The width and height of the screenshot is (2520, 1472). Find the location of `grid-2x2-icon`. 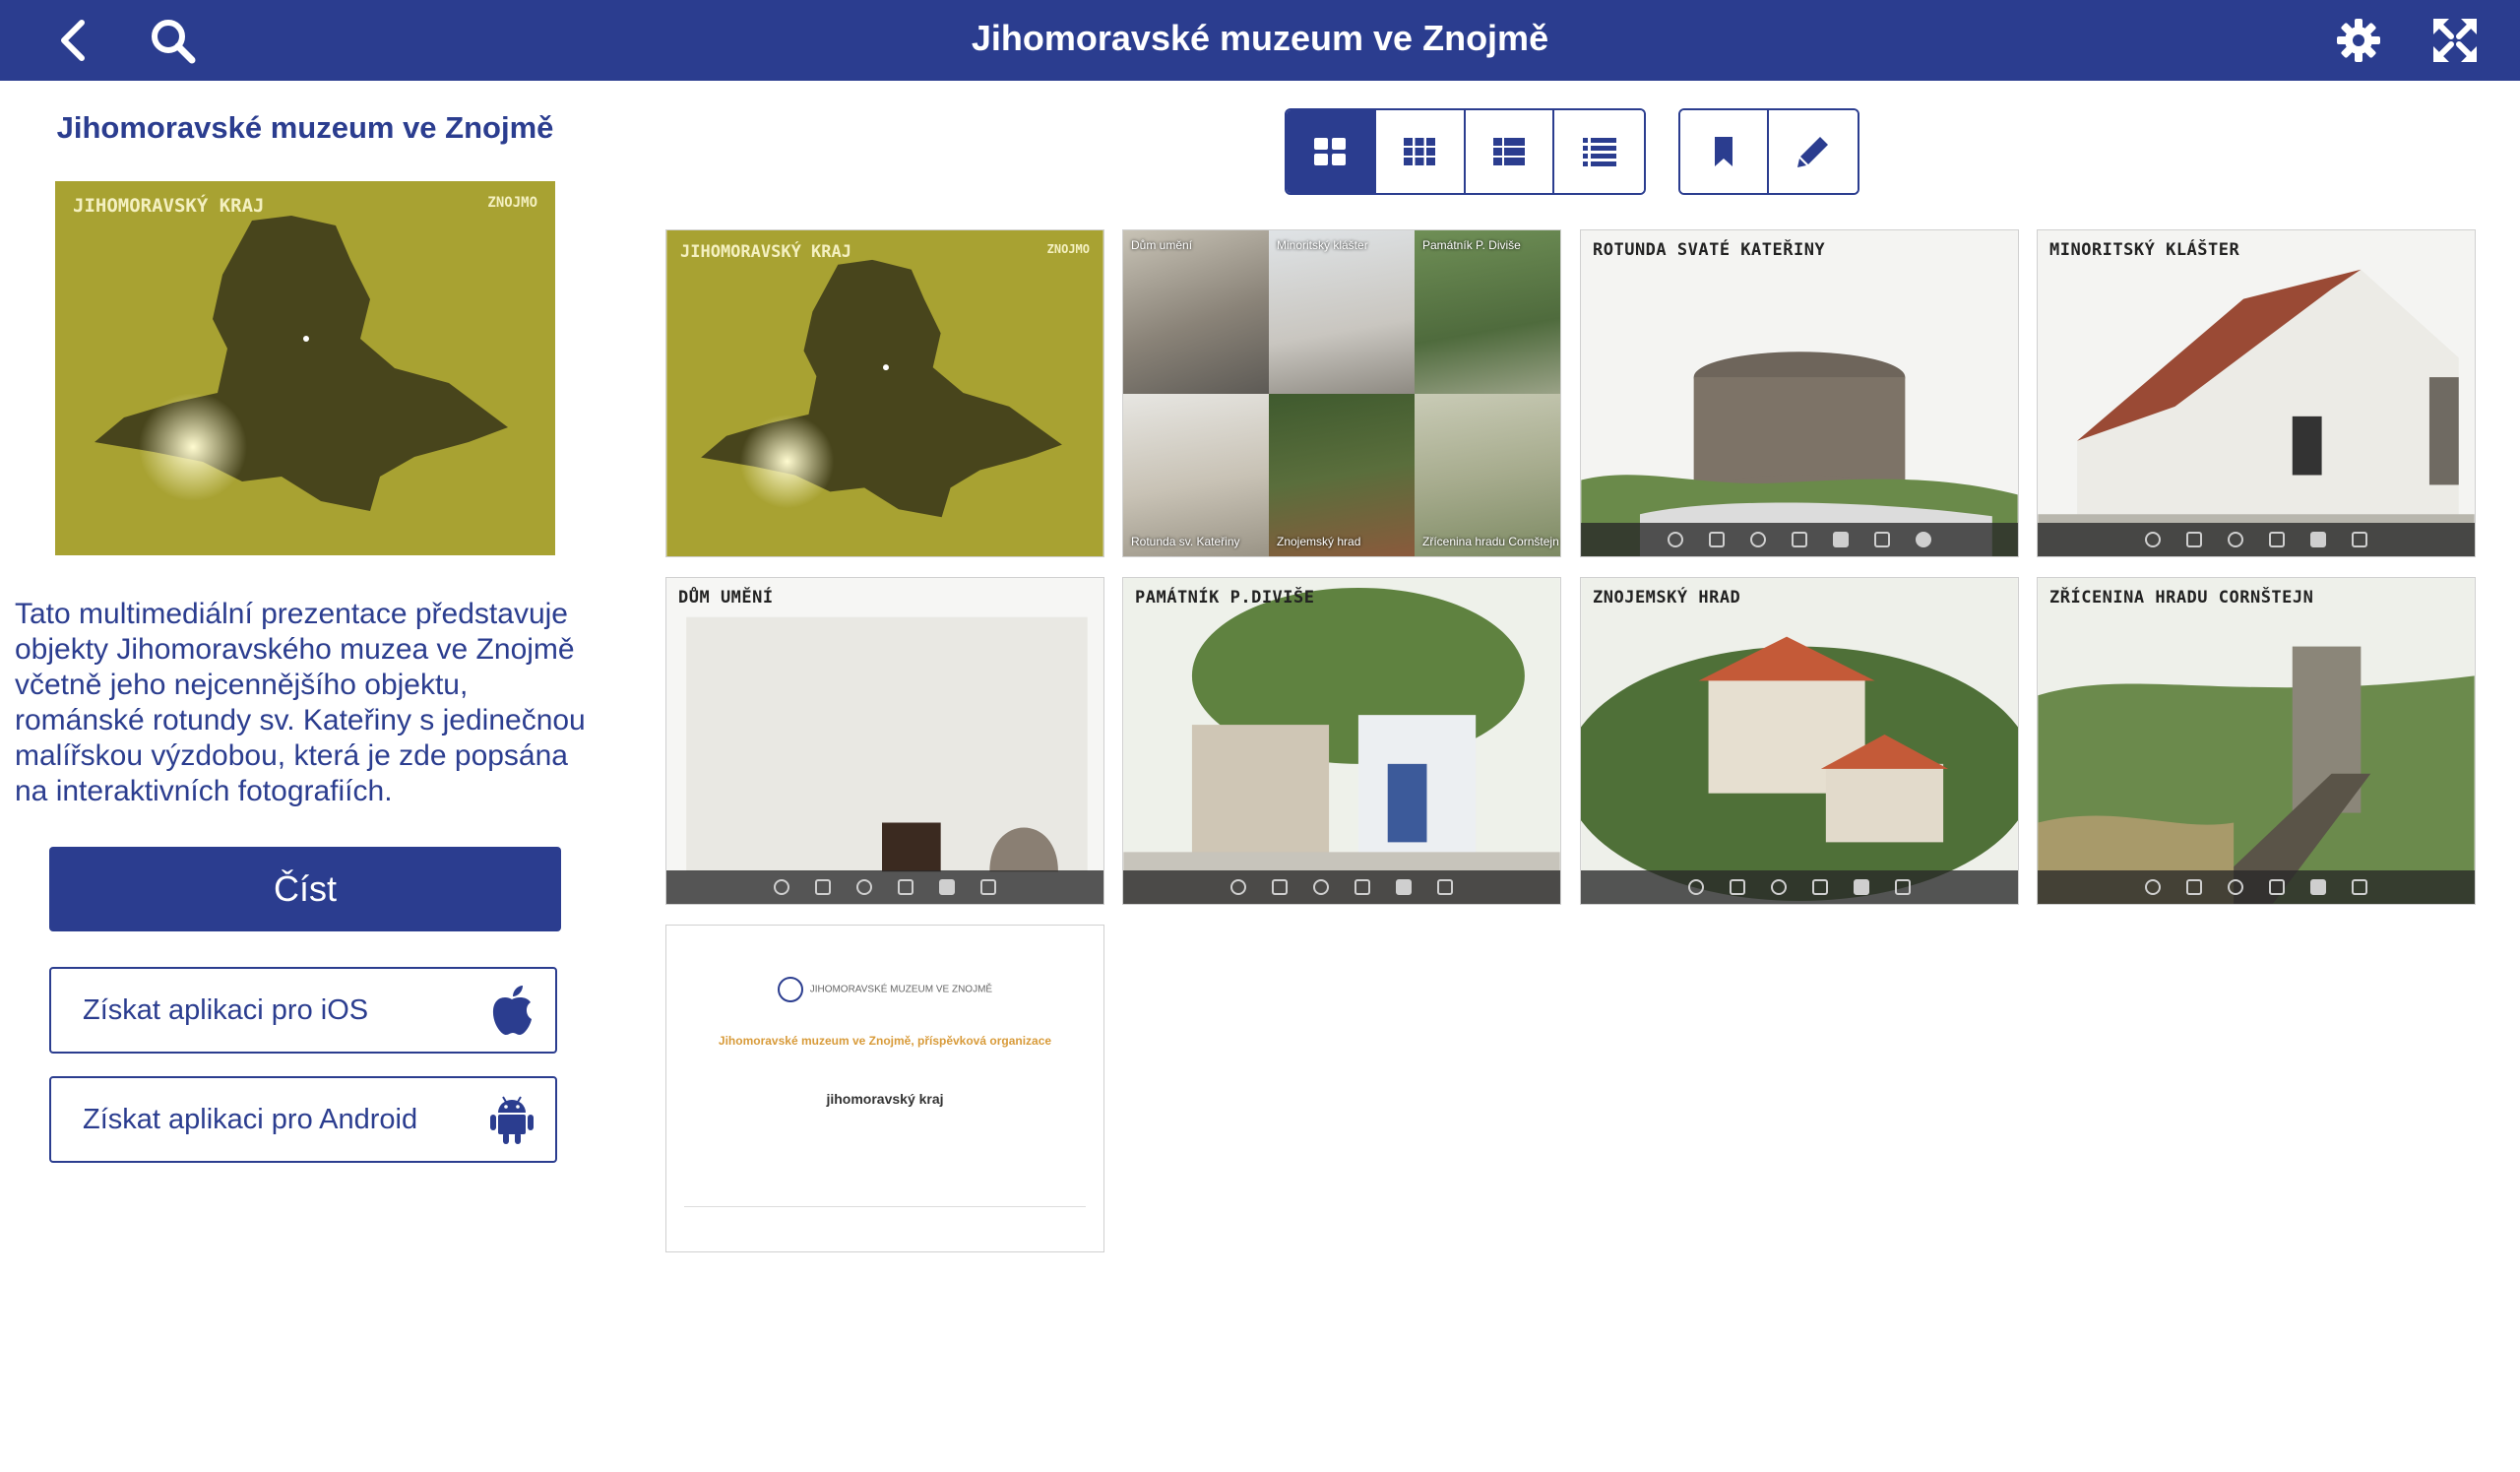

grid-2x2-icon is located at coordinates (1330, 151).